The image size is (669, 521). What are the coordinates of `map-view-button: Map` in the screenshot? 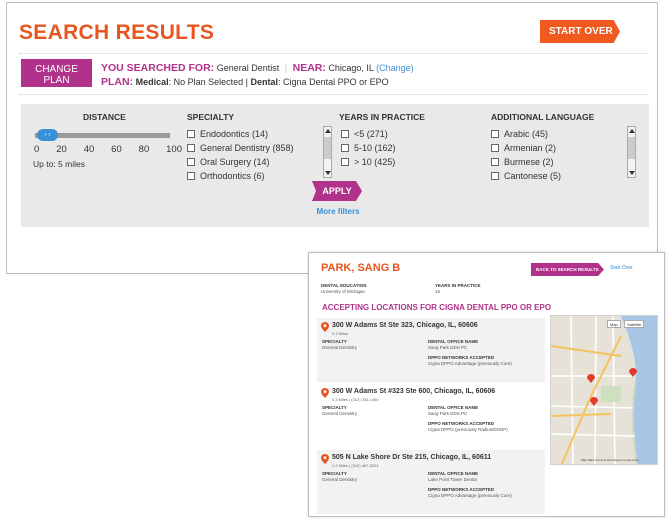 It's located at (614, 324).